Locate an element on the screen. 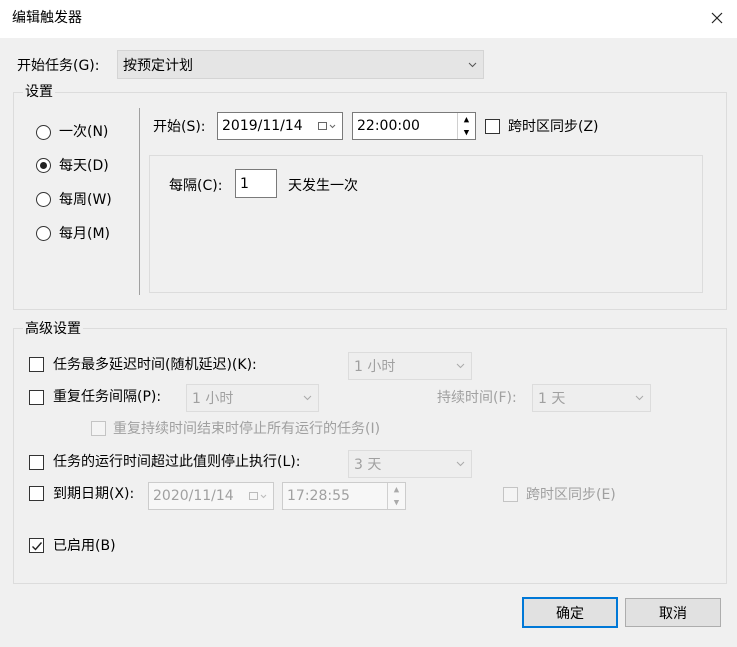 The image size is (737, 647). stop-running-checkbox is located at coordinates (98, 428).